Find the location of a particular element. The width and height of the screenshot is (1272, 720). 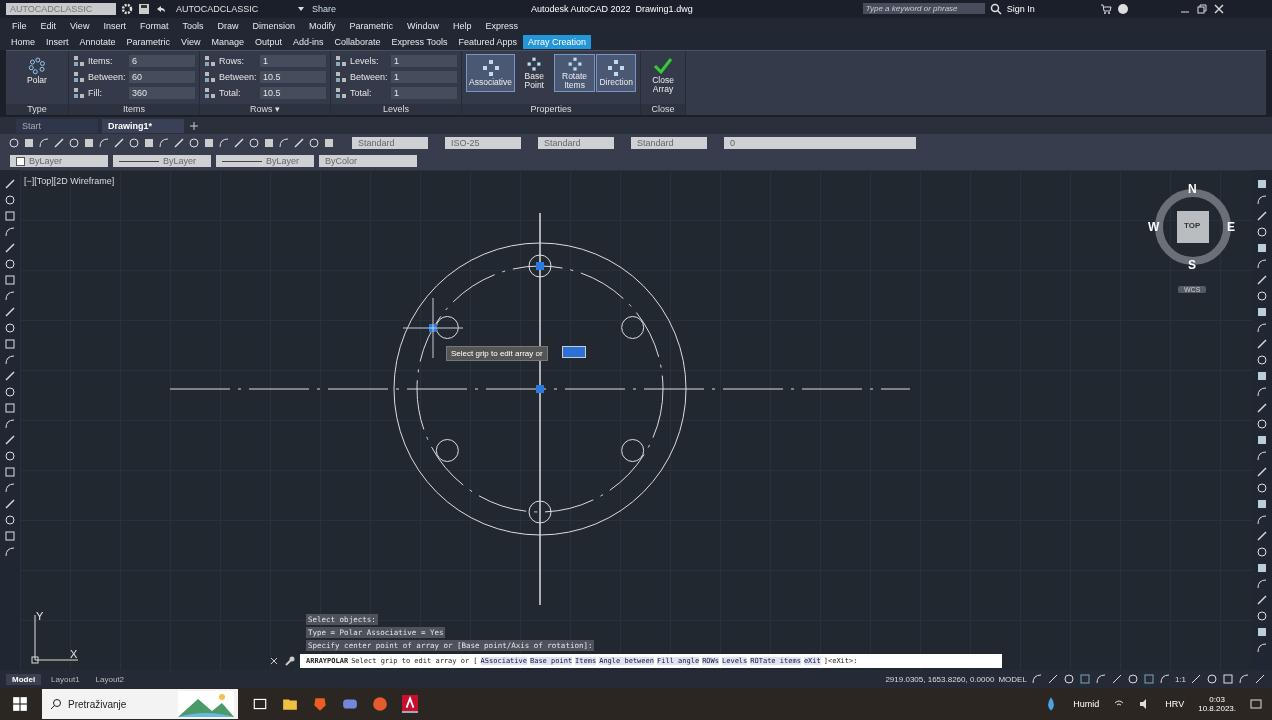

clock-time: 0:03 is located at coordinates (1217, 700).